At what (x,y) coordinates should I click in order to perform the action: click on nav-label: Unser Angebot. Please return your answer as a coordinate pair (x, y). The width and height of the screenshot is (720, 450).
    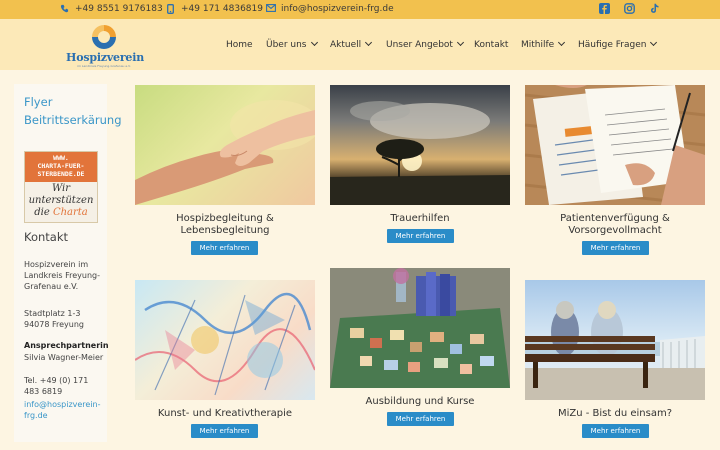
    Looking at the image, I should click on (419, 45).